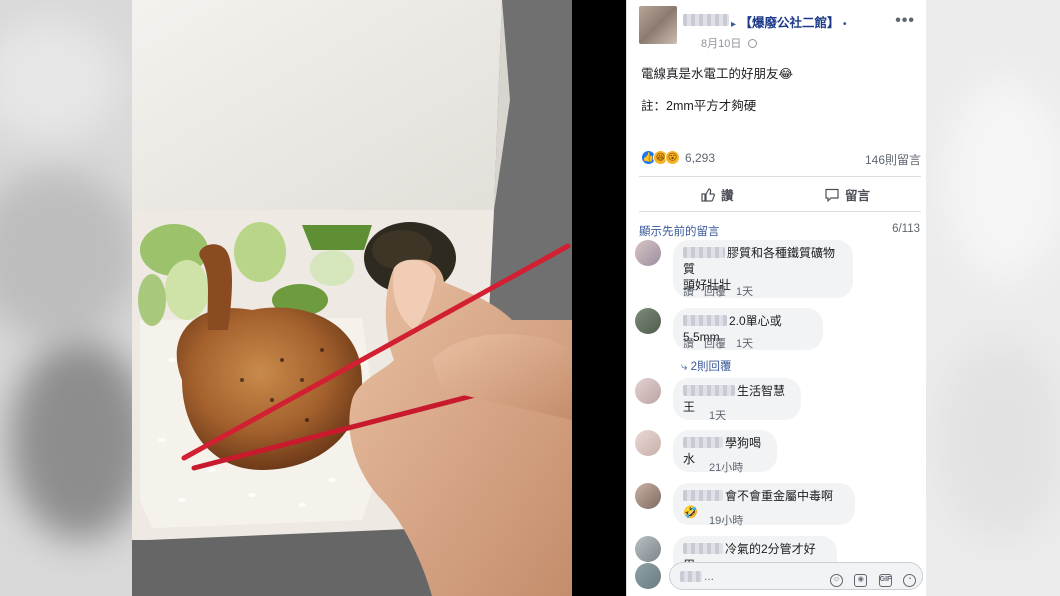 This screenshot has height=596, width=1060. What do you see at coordinates (648, 576) in the screenshot?
I see `current-user-avatar` at bounding box center [648, 576].